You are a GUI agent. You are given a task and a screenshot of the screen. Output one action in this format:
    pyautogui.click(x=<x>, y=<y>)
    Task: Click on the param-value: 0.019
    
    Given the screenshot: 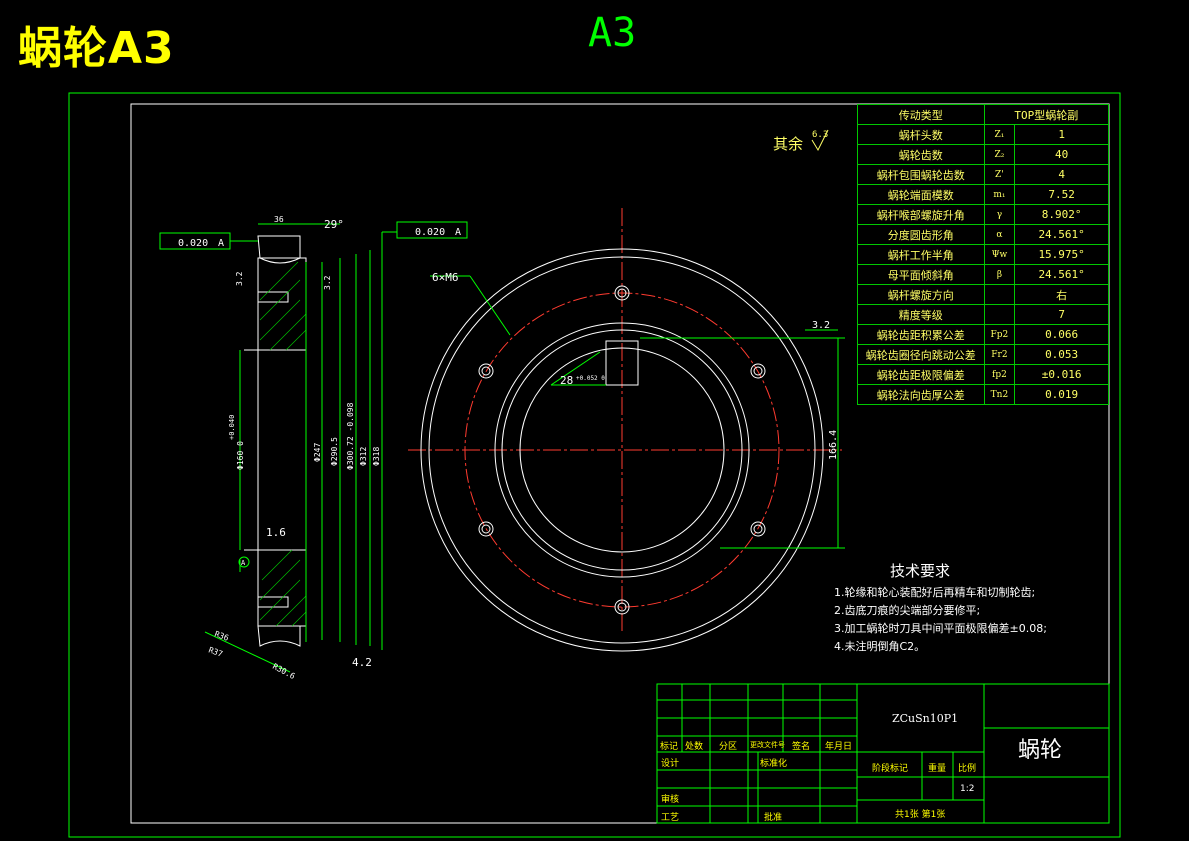 What is the action you would take?
    pyautogui.click(x=1061, y=394)
    